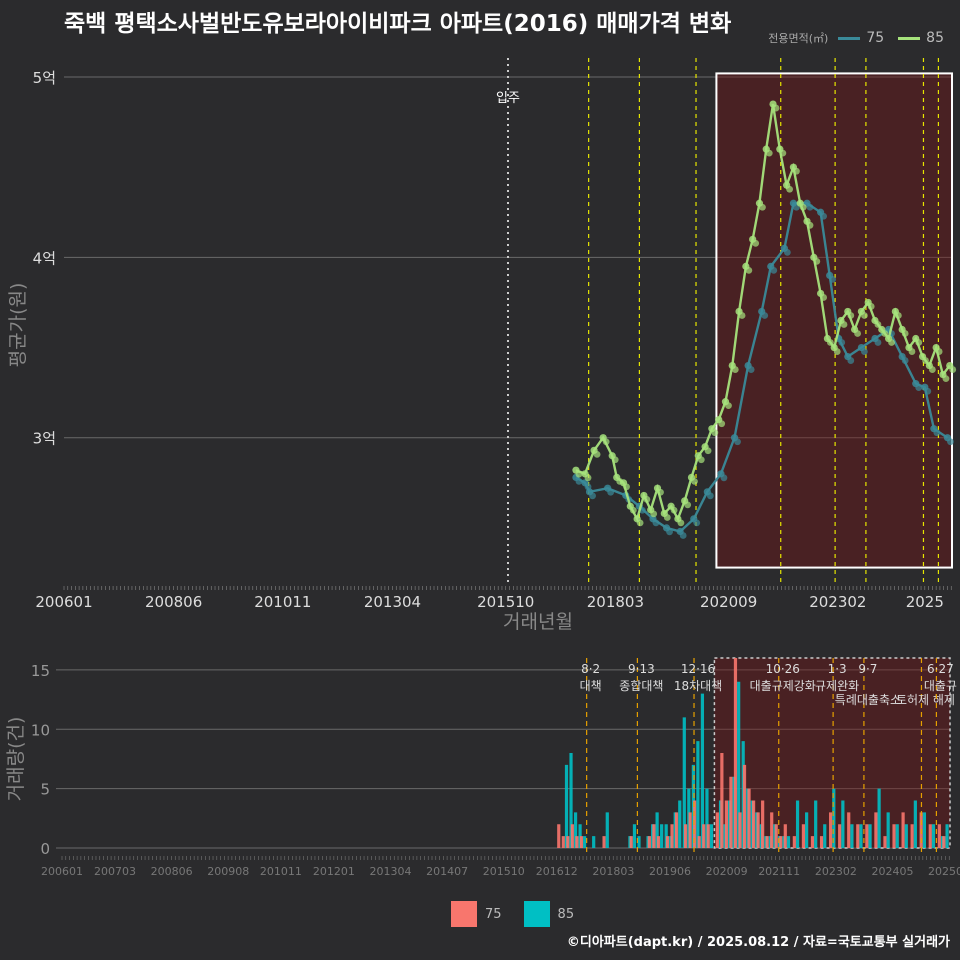 The width and height of the screenshot is (960, 960). Describe the element at coordinates (727, 871) in the screenshot. I see `bottom-xtick-label: 202009` at that location.